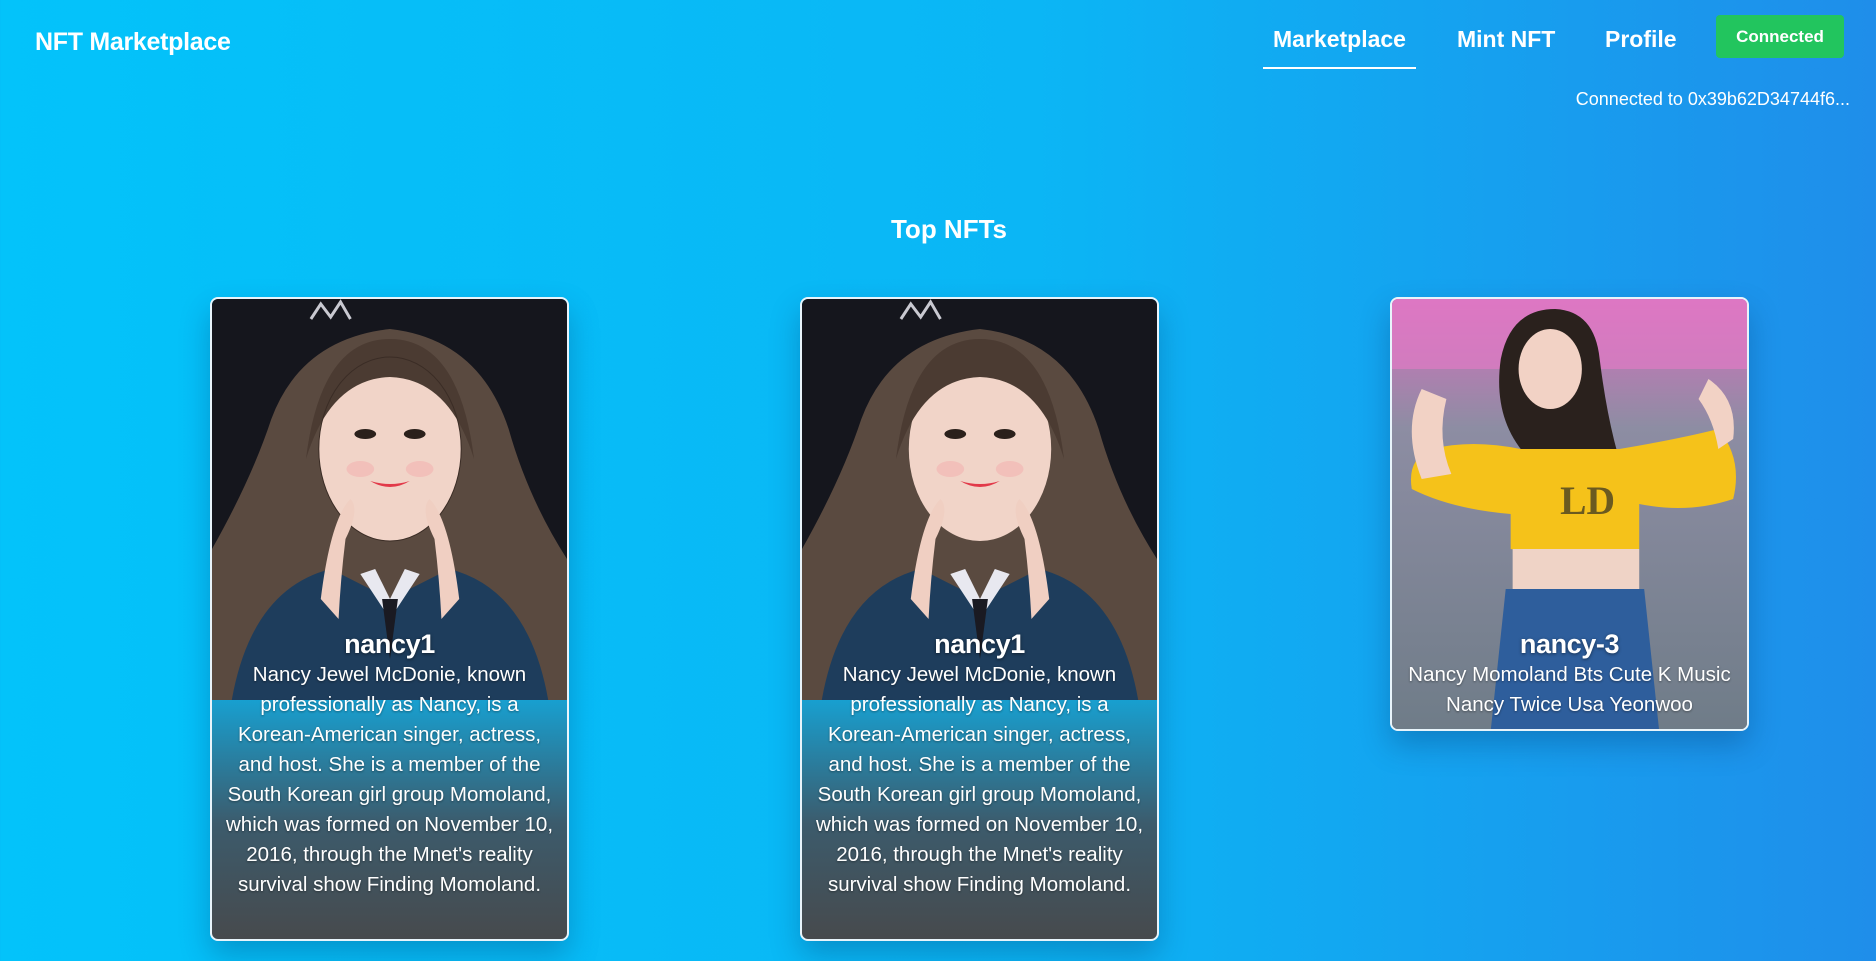 The image size is (1876, 961). Describe the element at coordinates (1569, 644) in the screenshot. I see `nft-name: nancy-3` at that location.